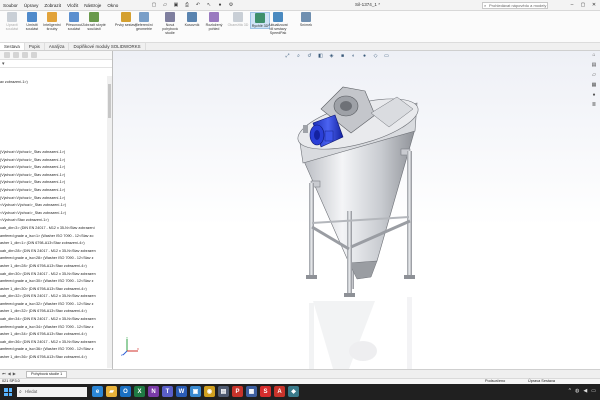  Describe the element at coordinates (198, 5) in the screenshot. I see `undo-icon: ↶` at that location.